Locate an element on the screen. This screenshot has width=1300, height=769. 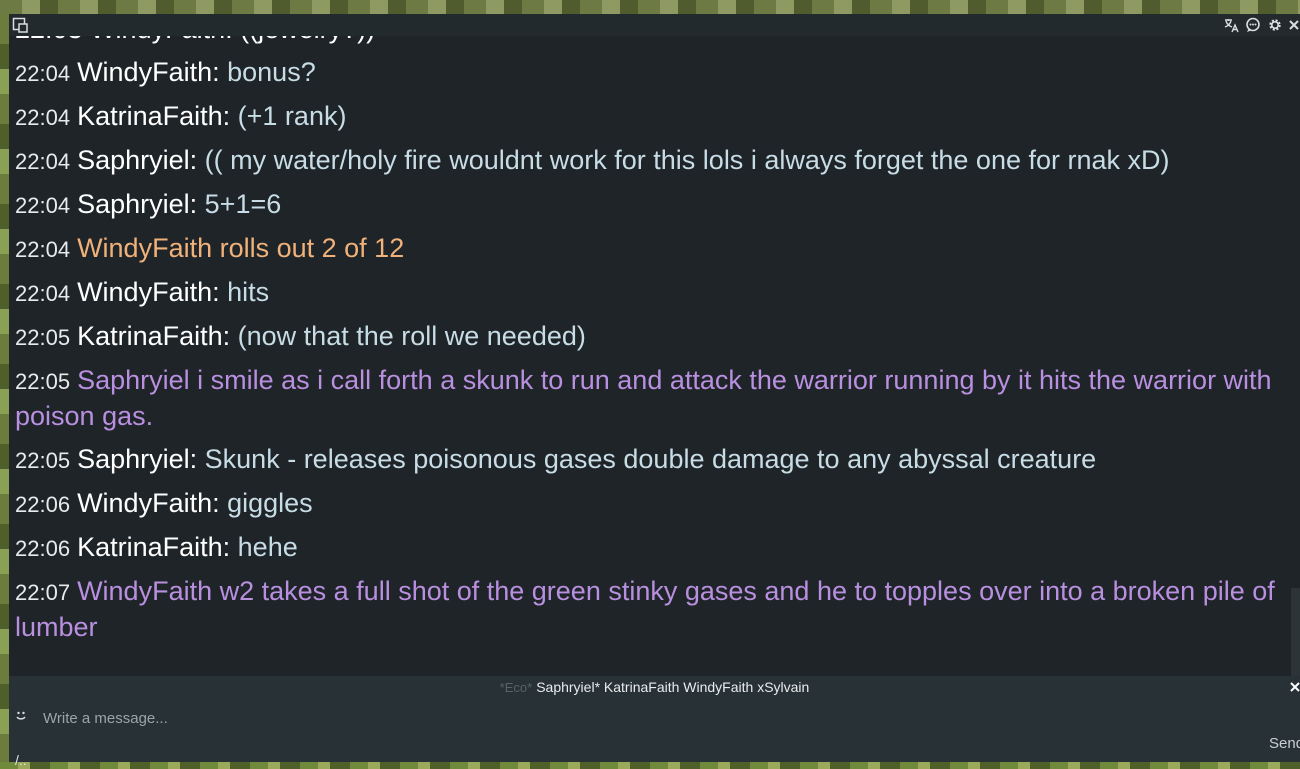
gear-icon is located at coordinates (1275, 25).